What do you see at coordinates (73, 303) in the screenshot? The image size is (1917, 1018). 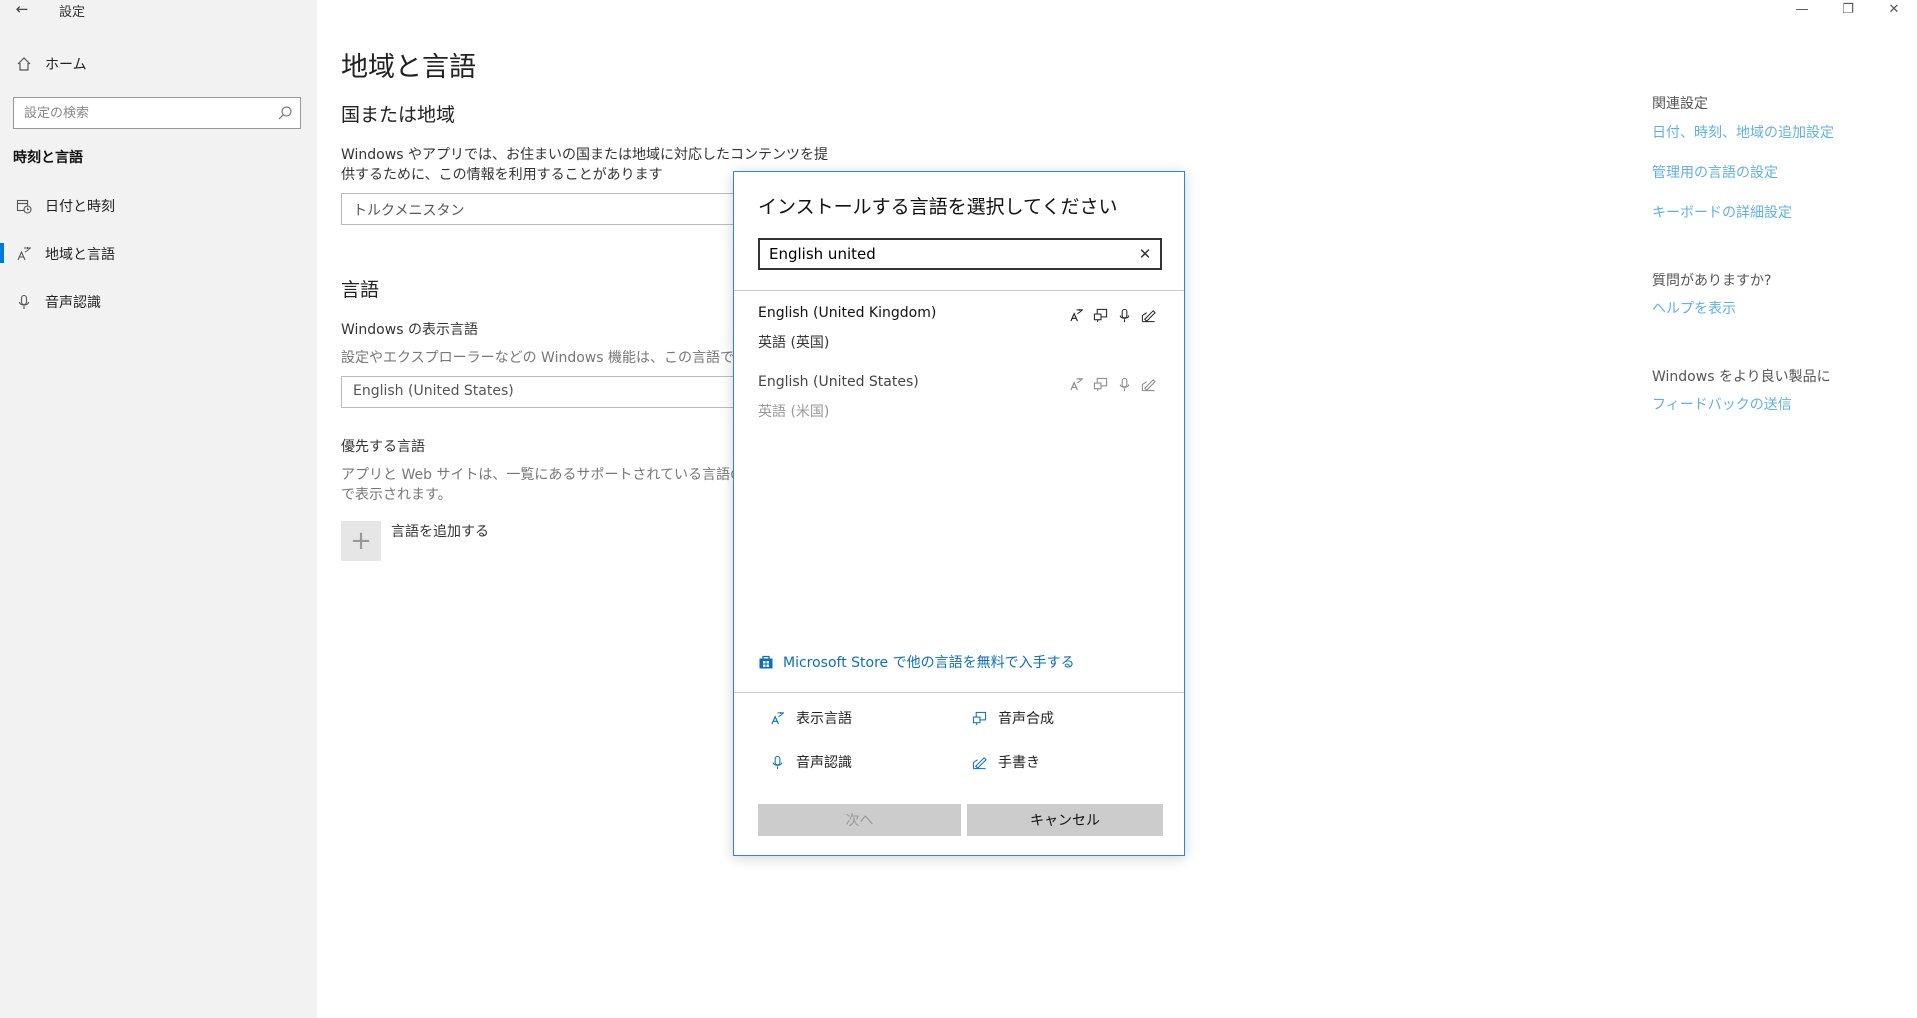 I see `sidebar-item-label: 音声認識` at bounding box center [73, 303].